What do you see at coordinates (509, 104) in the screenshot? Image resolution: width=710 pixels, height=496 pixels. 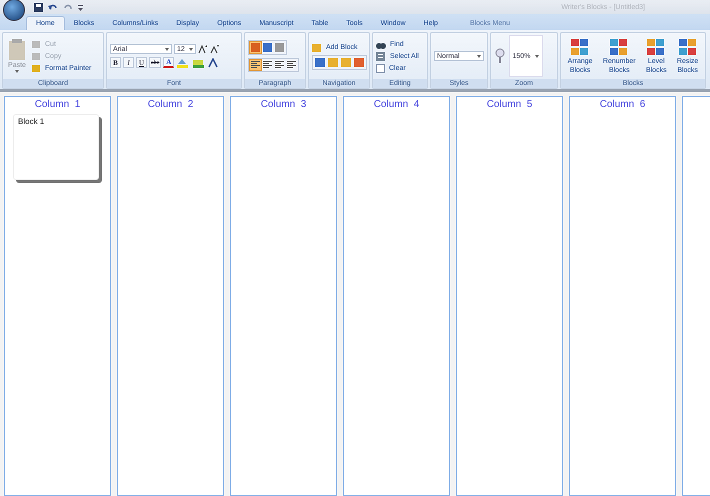 I see `column-header: Column 5` at bounding box center [509, 104].